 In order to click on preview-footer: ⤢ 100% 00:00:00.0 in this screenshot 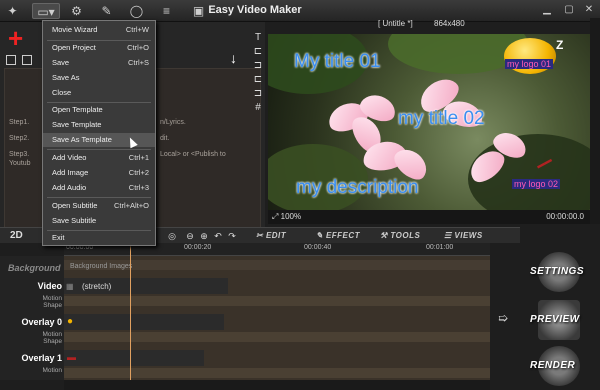, I will do `click(429, 217)`.